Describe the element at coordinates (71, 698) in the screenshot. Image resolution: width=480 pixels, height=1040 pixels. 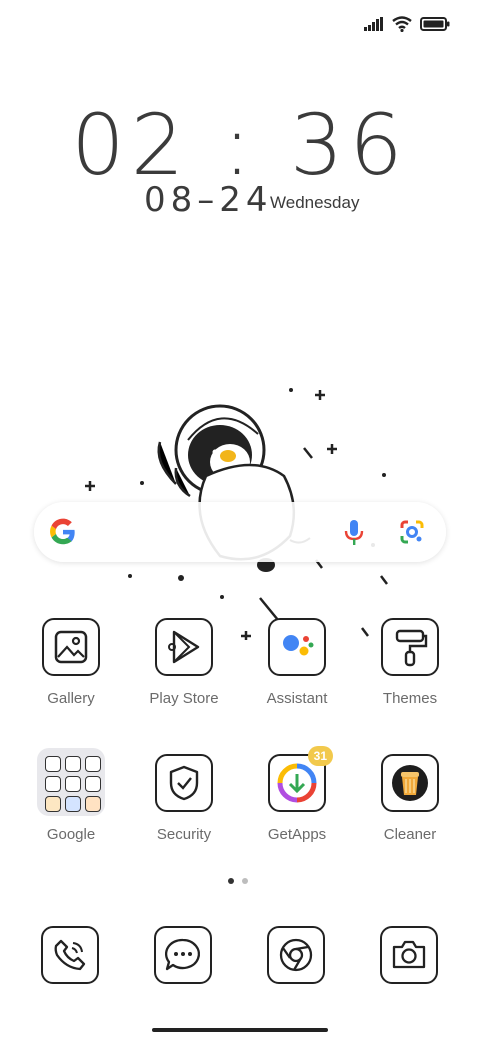
I see `app-label: Gallery` at that location.